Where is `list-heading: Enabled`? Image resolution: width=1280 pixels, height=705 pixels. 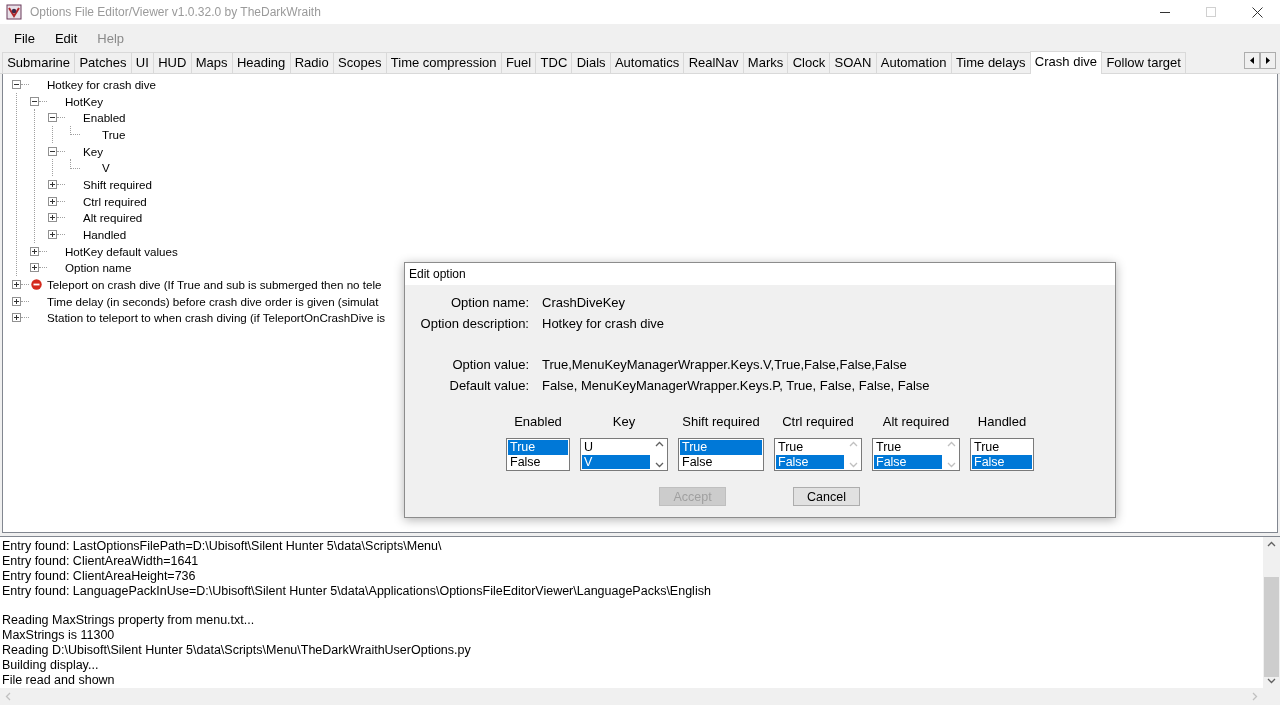
list-heading: Enabled is located at coordinates (538, 421).